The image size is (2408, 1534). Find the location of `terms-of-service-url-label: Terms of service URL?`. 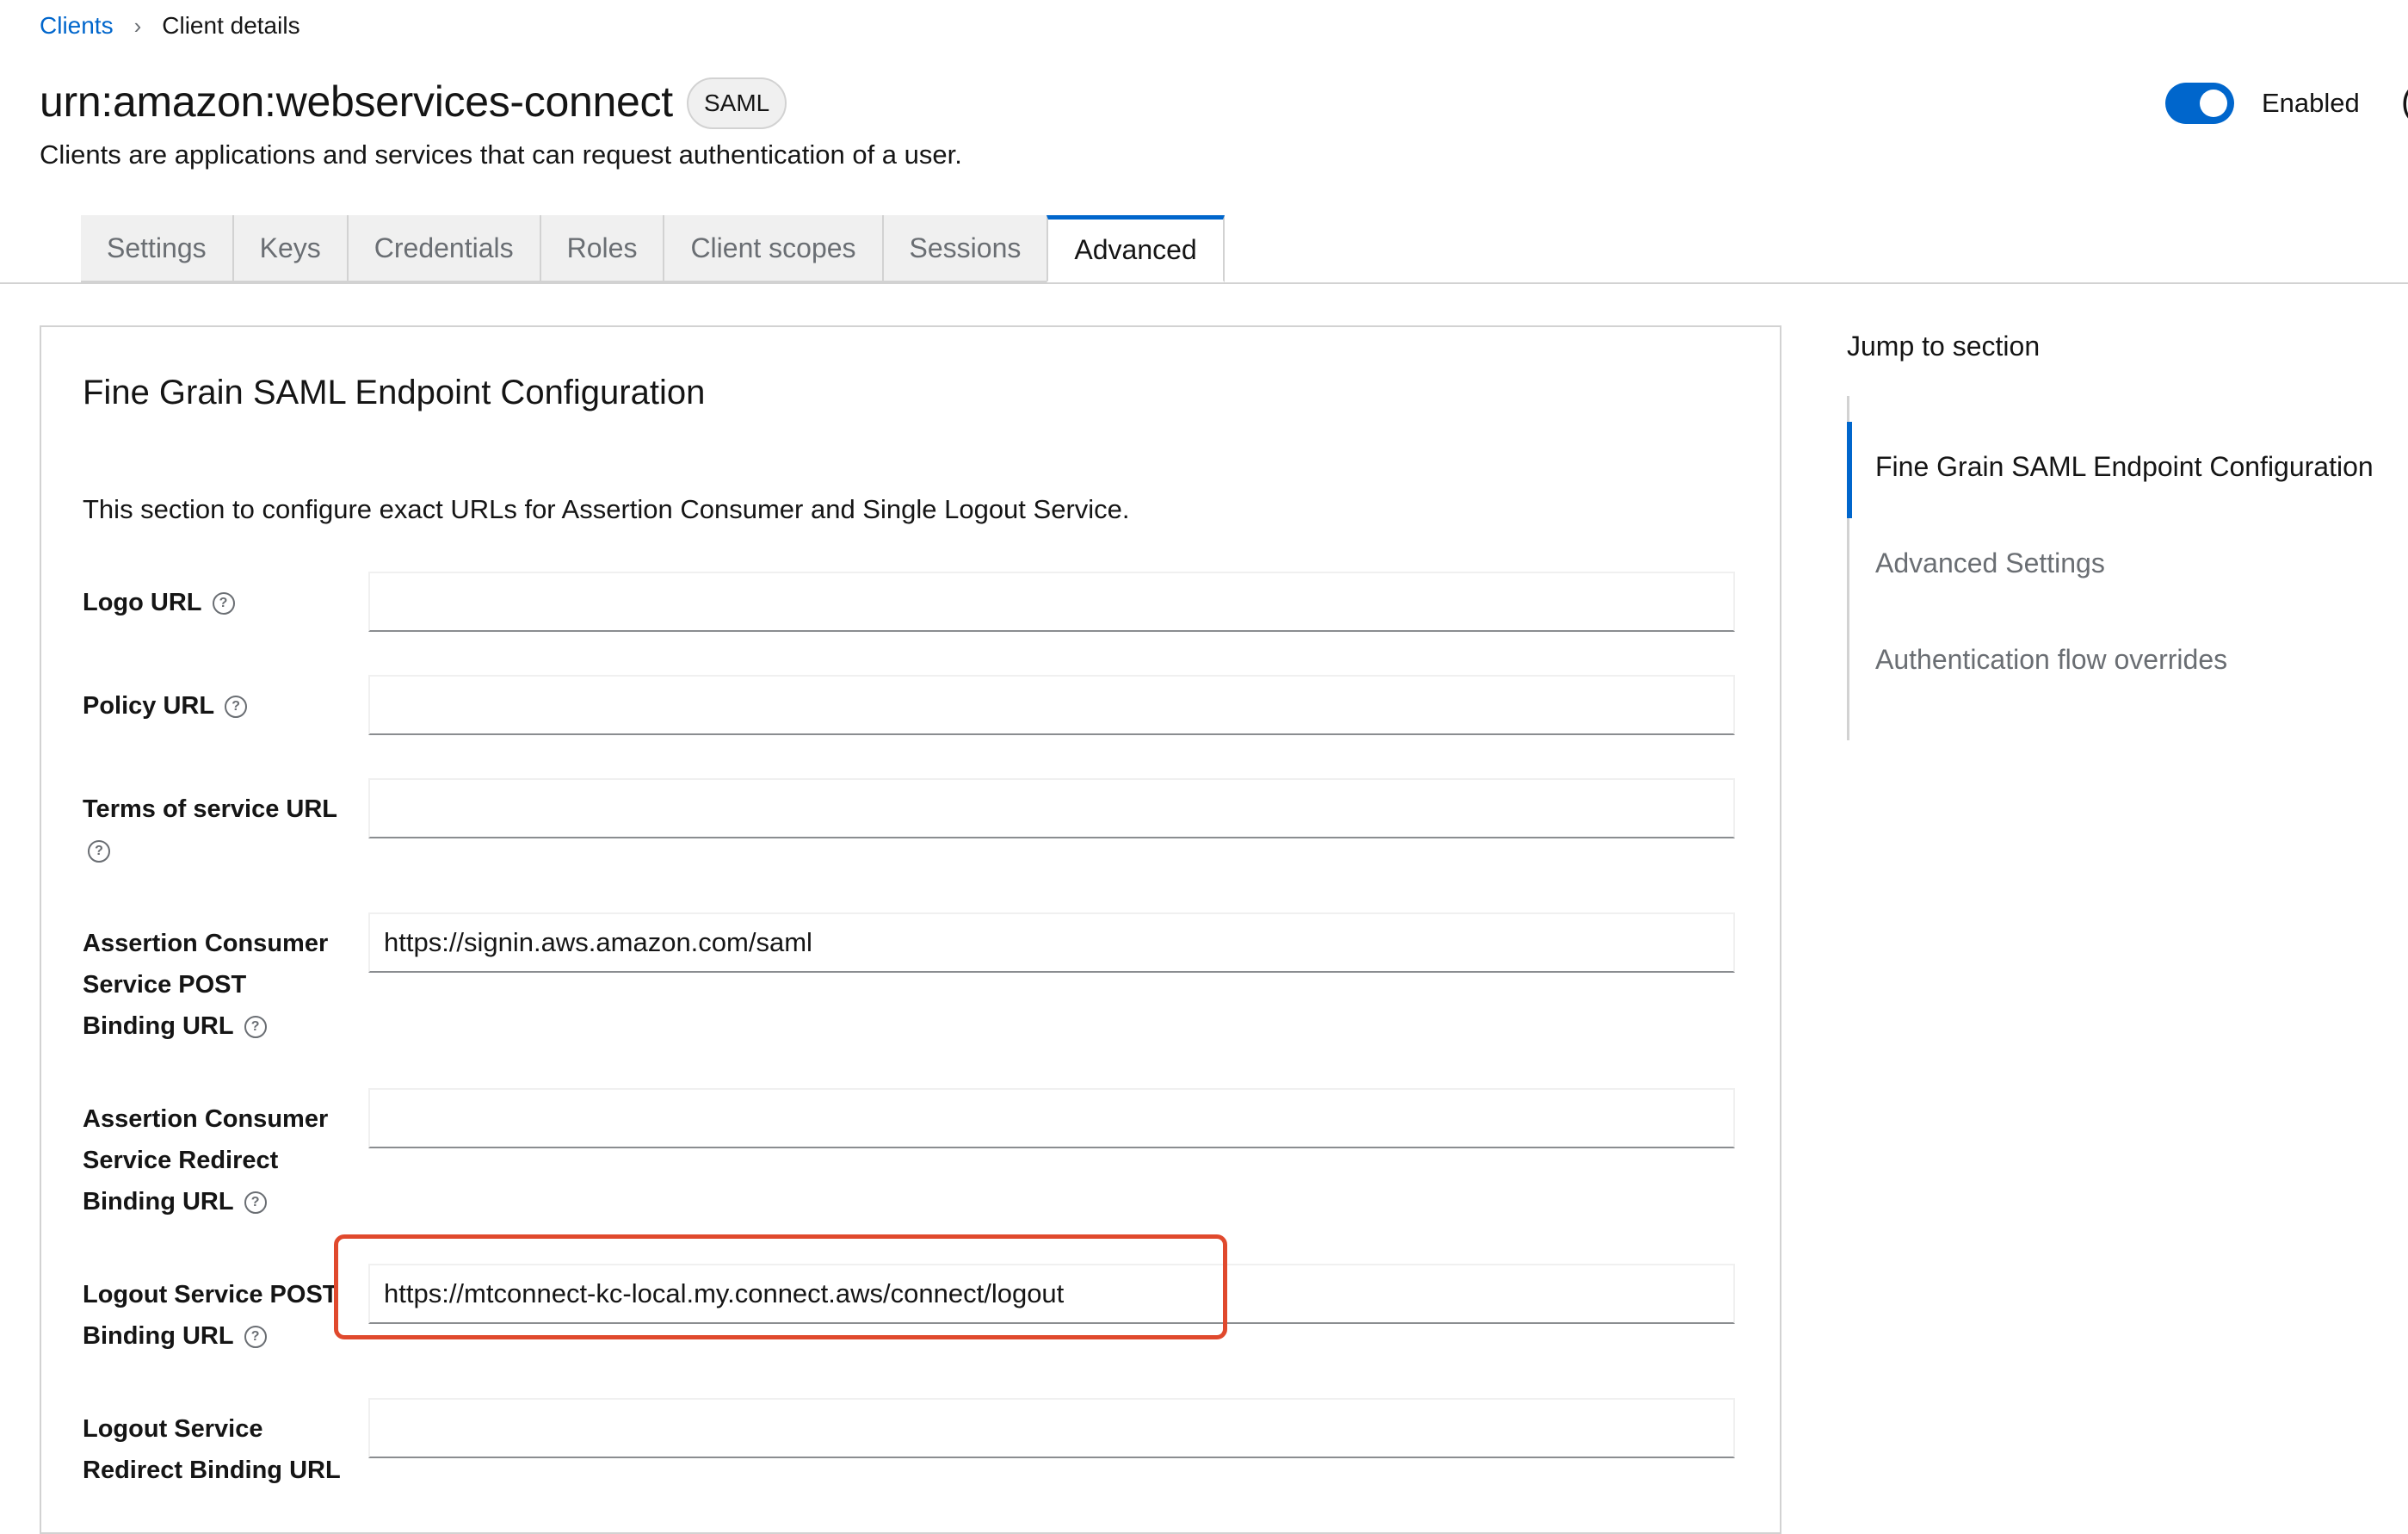

terms-of-service-url-label: Terms of service URL? is located at coordinates (212, 830).